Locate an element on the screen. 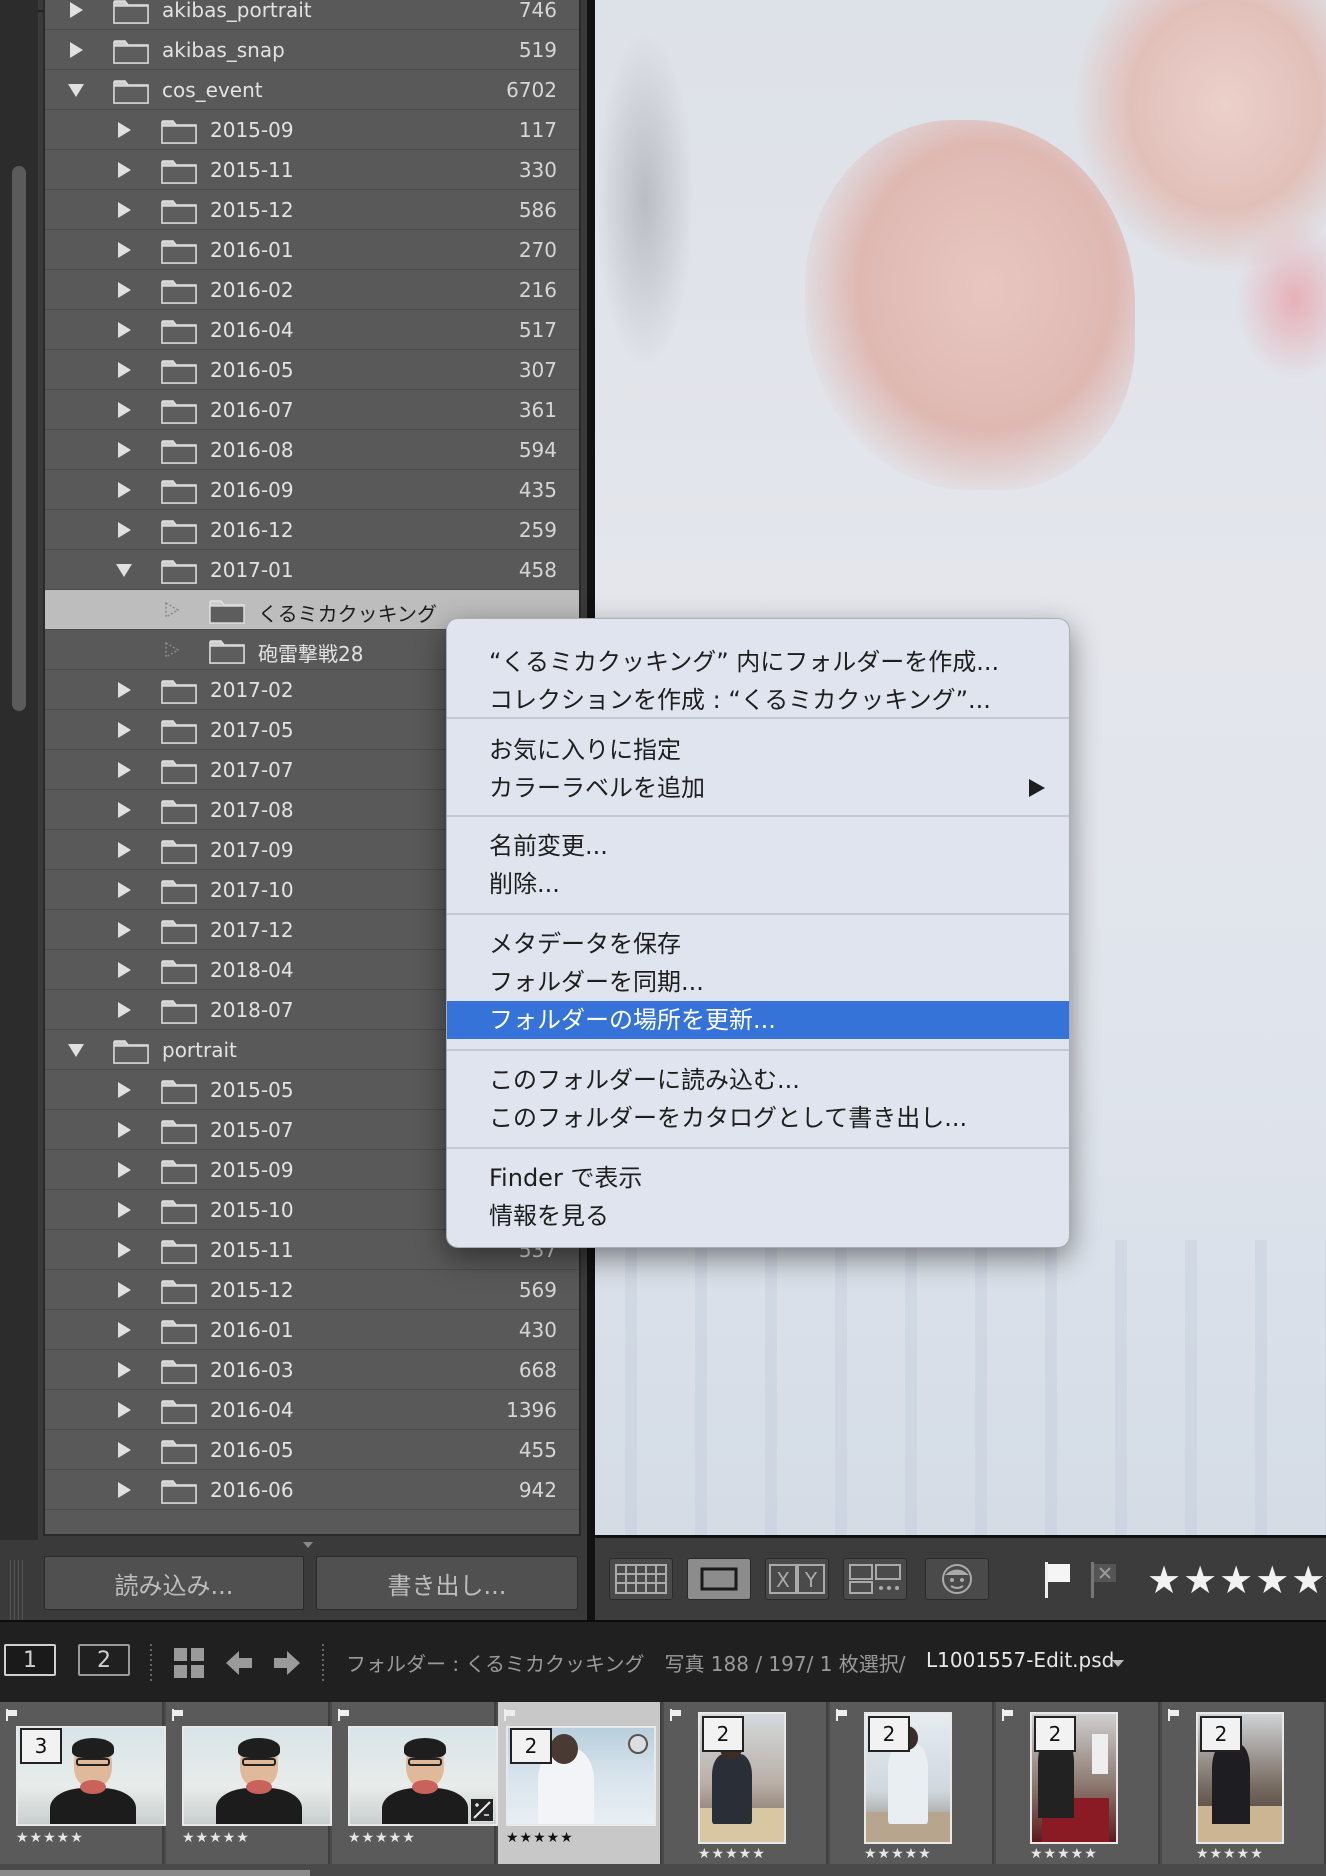 This screenshot has height=1876, width=1326. folder-row: 2016-04 517 is located at coordinates (312, 330).